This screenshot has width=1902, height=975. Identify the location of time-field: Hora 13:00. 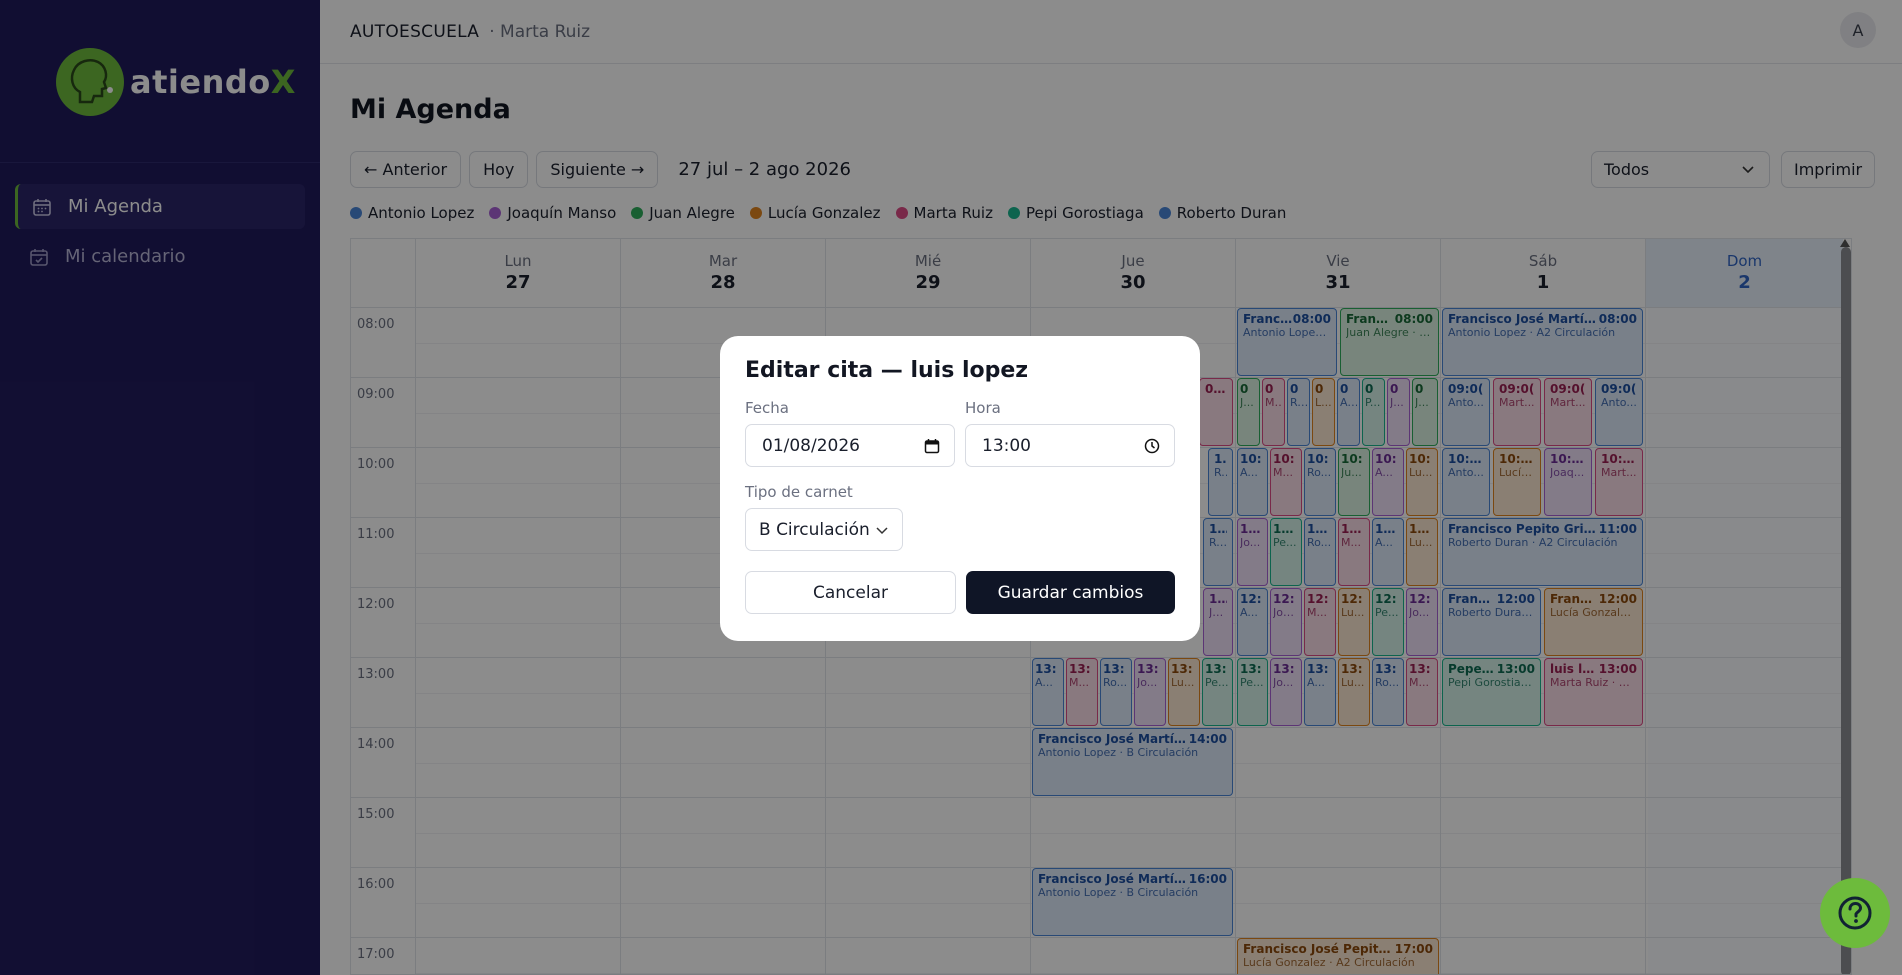
(1070, 433).